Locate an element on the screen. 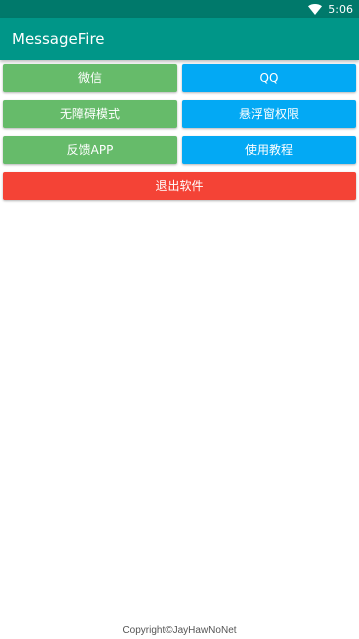 Image resolution: width=359 pixels, height=639 pixels. app-title: MessageFire is located at coordinates (58, 39).